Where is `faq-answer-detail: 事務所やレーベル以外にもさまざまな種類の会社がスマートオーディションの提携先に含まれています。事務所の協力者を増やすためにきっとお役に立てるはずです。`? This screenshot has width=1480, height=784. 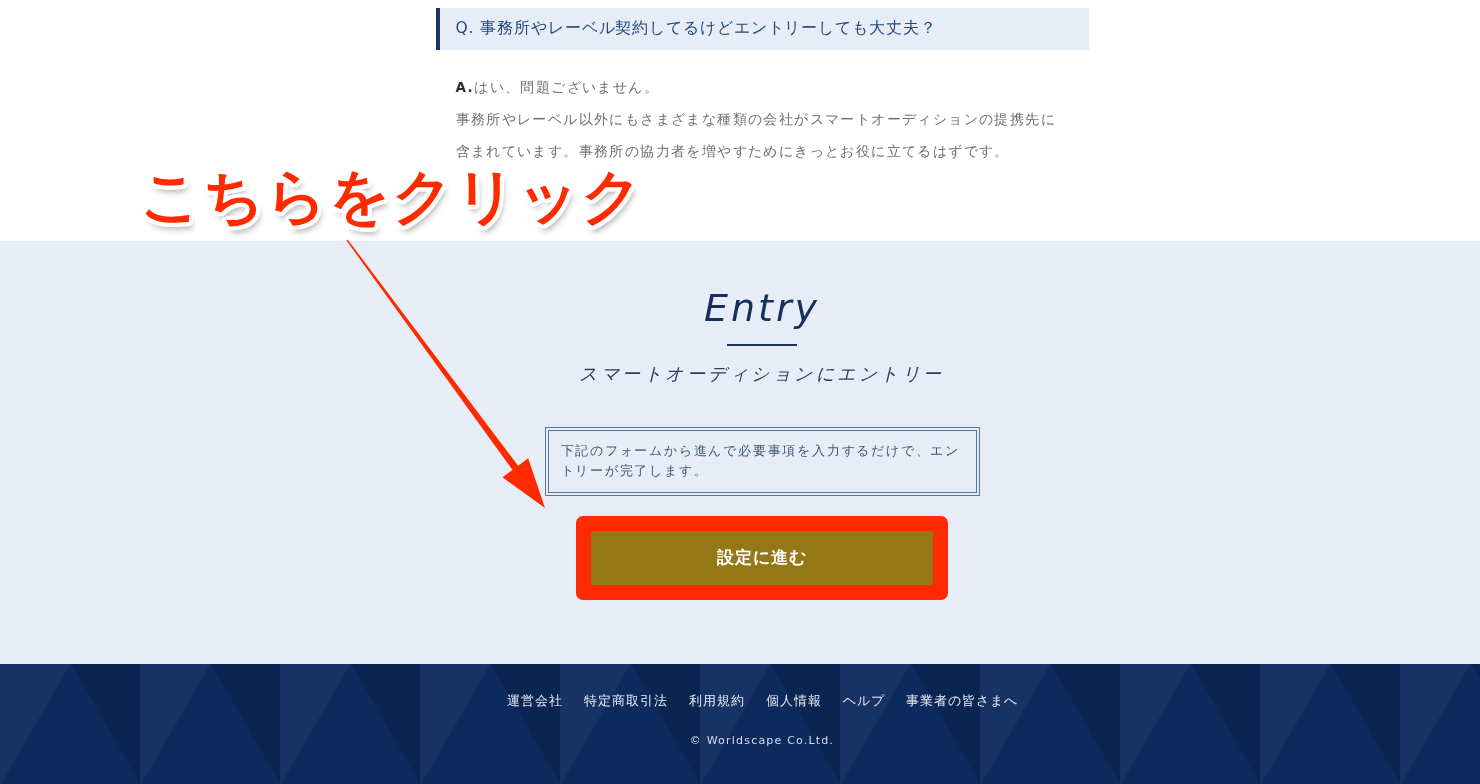 faq-answer-detail: 事務所やレーベル以外にもさまざまな種類の会社がスマートオーディションの提携先に含まれています。事務所の協力者を増やすためにきっとお役に立てるはずです。 is located at coordinates (756, 135).